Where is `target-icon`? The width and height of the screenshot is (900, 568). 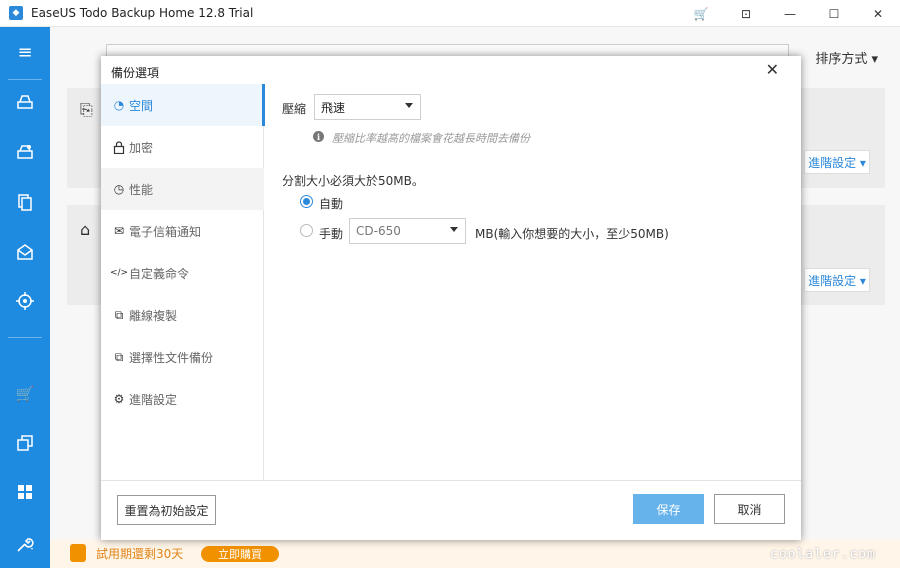
target-icon is located at coordinates (25, 301).